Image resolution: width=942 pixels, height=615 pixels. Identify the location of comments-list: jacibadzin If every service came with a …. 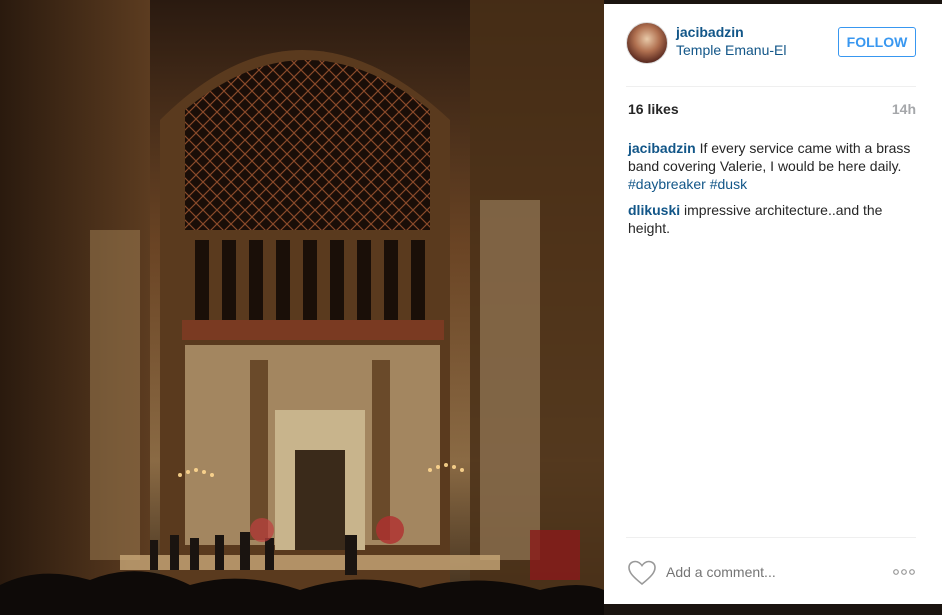
(770, 192).